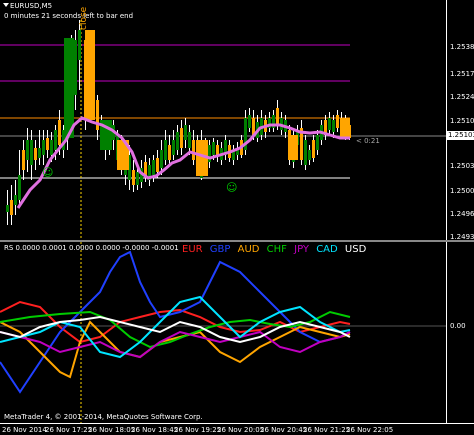 The image size is (474, 435). What do you see at coordinates (241, 430) in the screenshot?
I see `time-tick: 26 Nov 20:05` at bounding box center [241, 430].